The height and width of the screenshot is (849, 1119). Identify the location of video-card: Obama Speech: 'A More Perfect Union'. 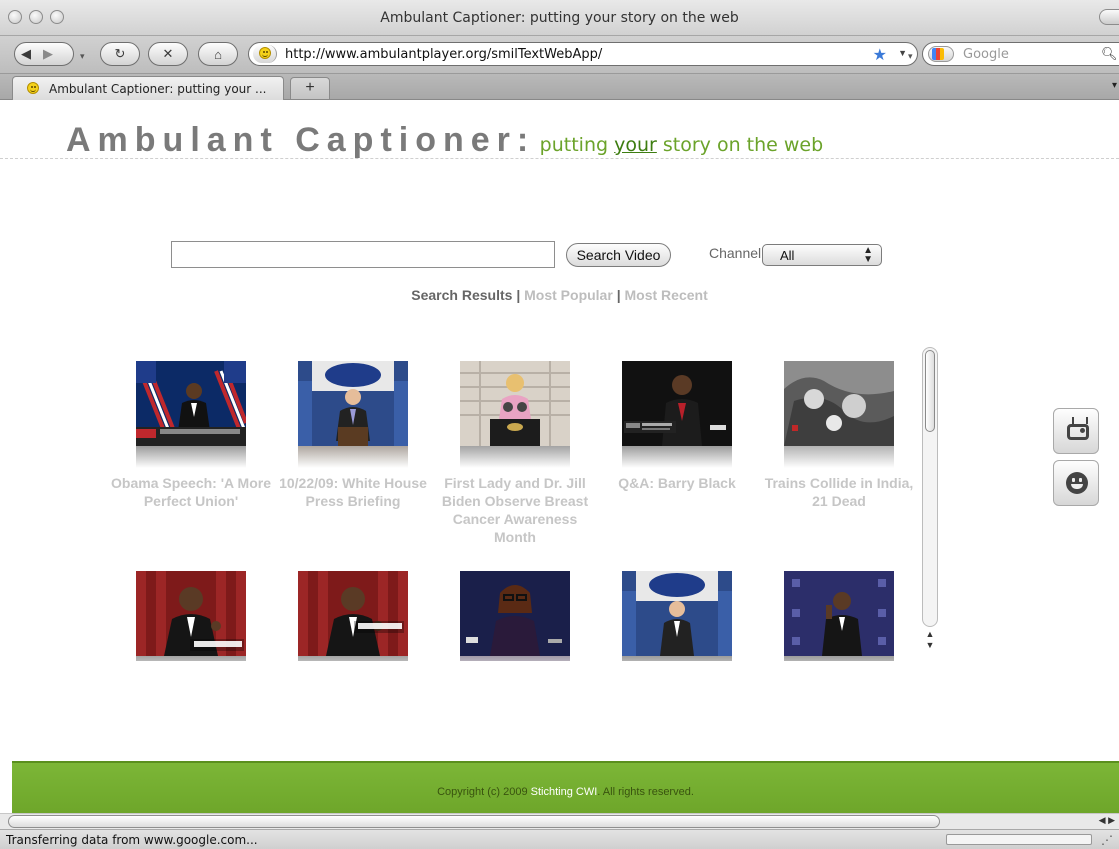
(191, 451).